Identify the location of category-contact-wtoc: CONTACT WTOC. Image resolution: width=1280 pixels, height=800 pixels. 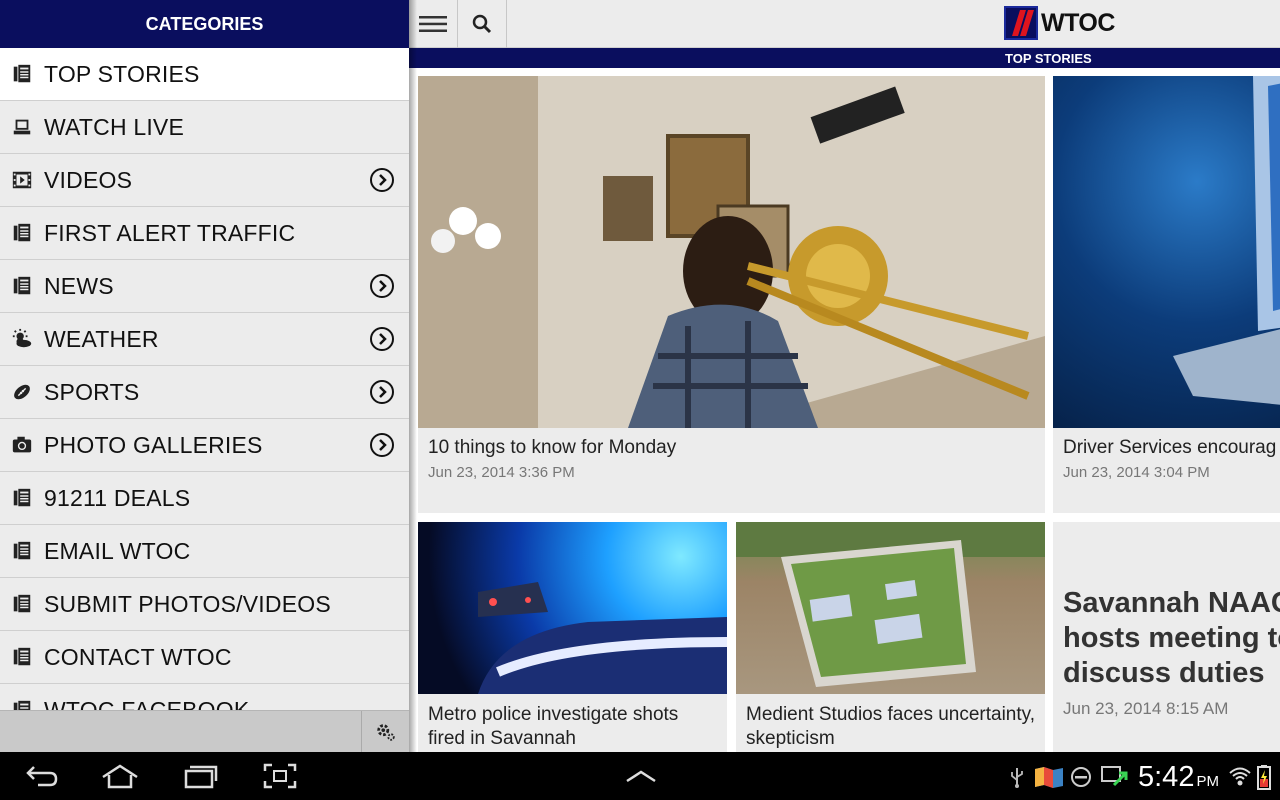
(204, 657).